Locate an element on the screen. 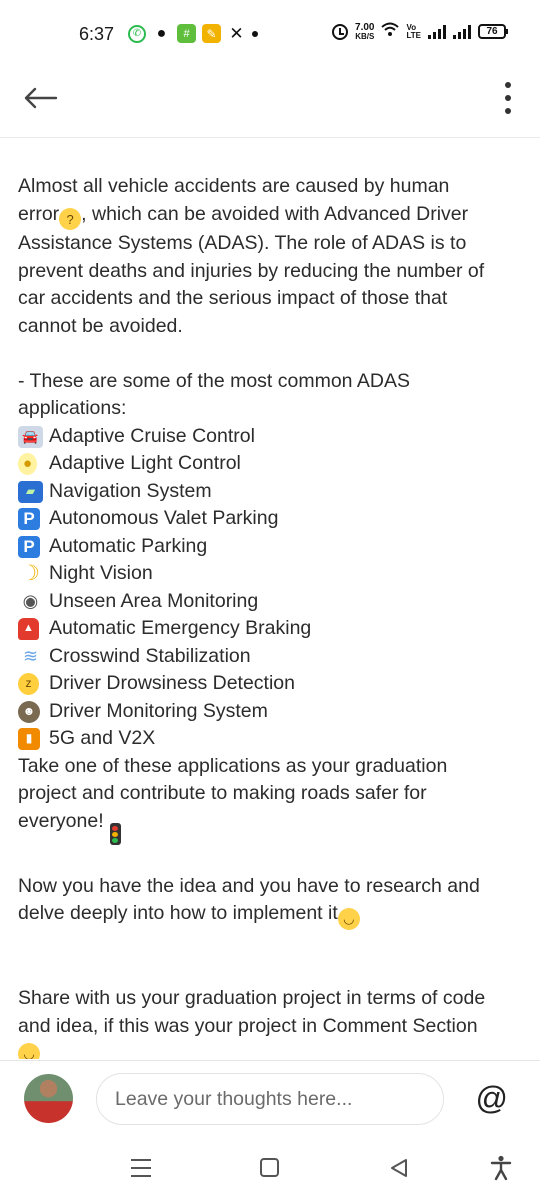 The image size is (540, 1200). battery-level: 76 is located at coordinates (492, 31).